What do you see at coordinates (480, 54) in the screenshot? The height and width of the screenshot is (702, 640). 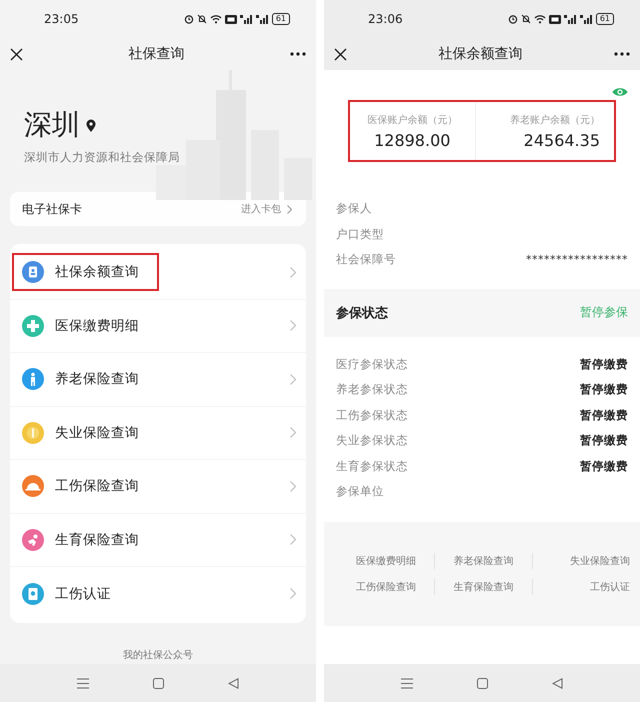 I see `page-title: 社保余额查询` at bounding box center [480, 54].